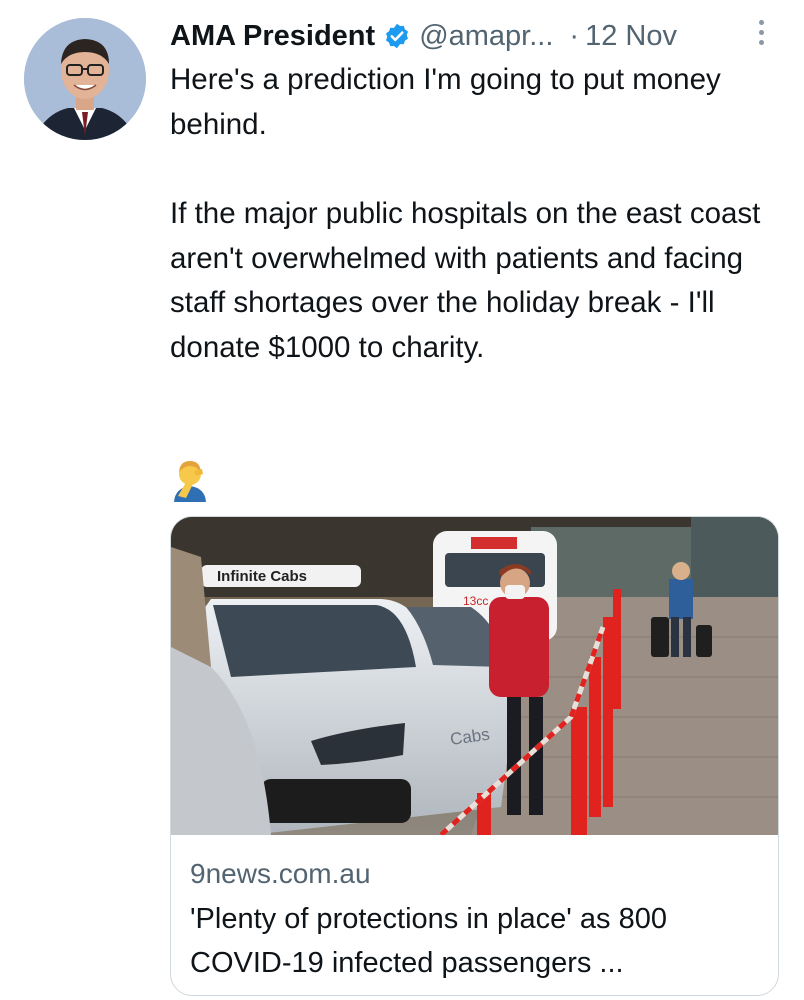 This screenshot has height=1000, width=804. I want to click on avatar, so click(85, 79).